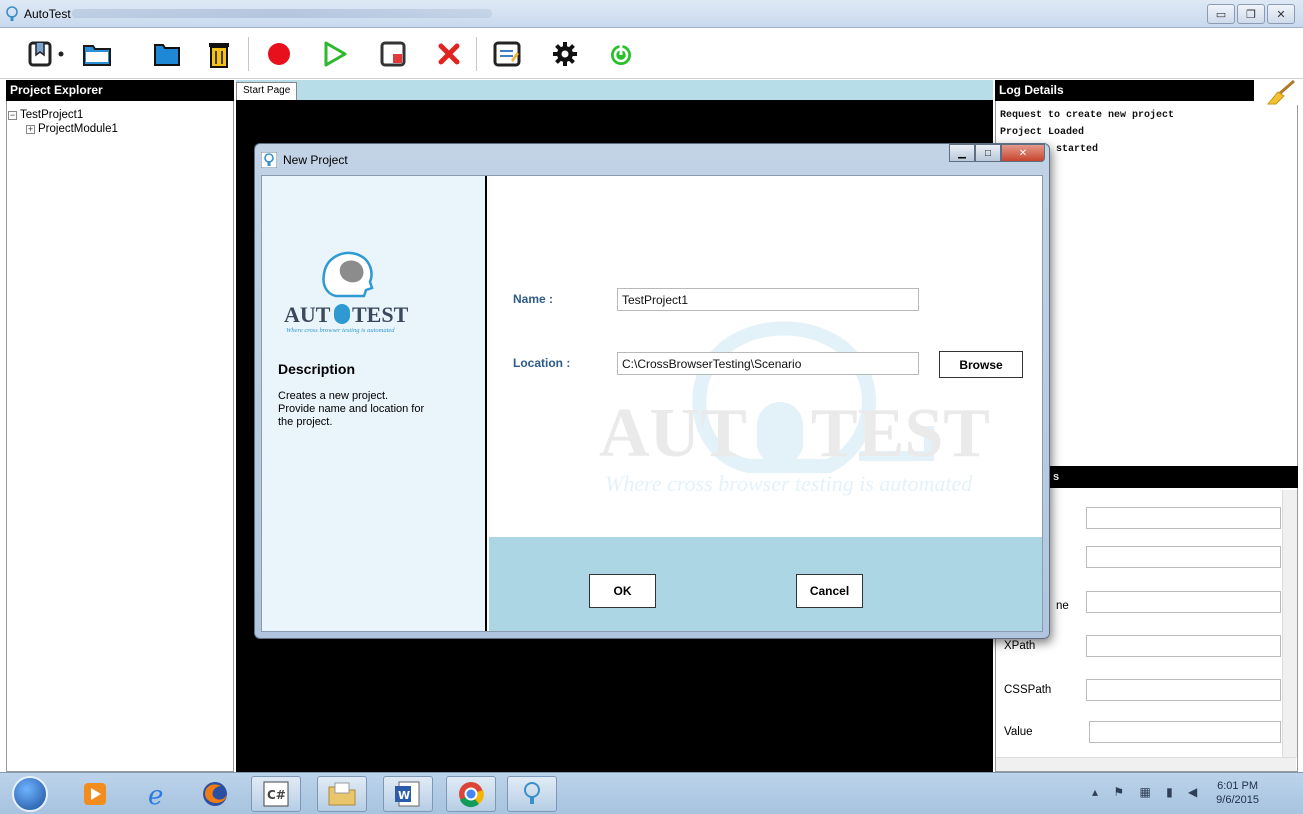 This screenshot has width=1303, height=814. I want to click on xpath-field, so click(1183, 646).